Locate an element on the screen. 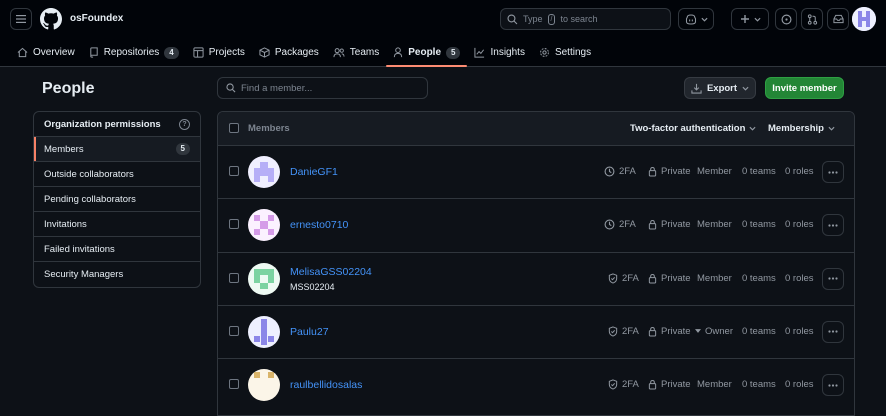  pull-requests-button is located at coordinates (812, 19).